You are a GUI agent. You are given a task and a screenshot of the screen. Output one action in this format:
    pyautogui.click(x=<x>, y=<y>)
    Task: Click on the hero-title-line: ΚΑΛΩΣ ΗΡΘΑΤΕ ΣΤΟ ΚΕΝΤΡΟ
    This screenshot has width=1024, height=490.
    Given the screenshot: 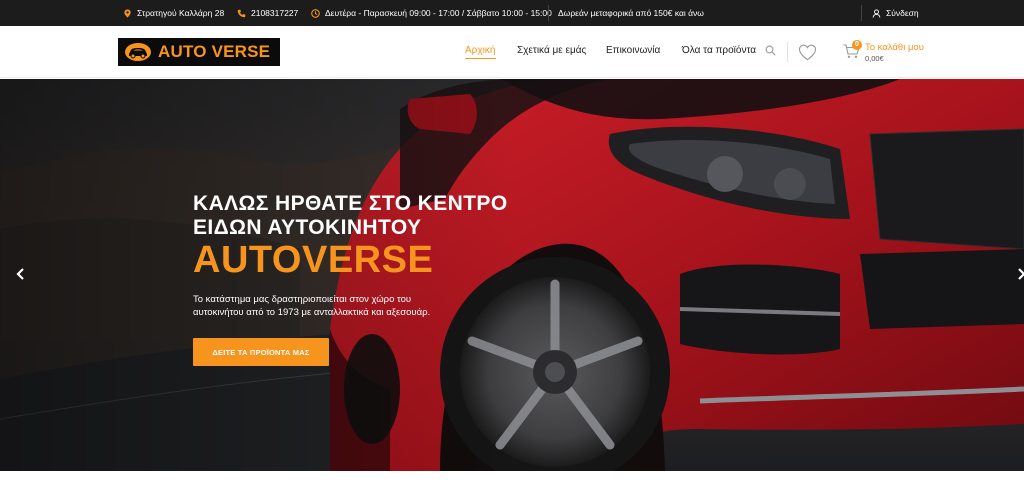 What is the action you would take?
    pyautogui.click(x=350, y=203)
    